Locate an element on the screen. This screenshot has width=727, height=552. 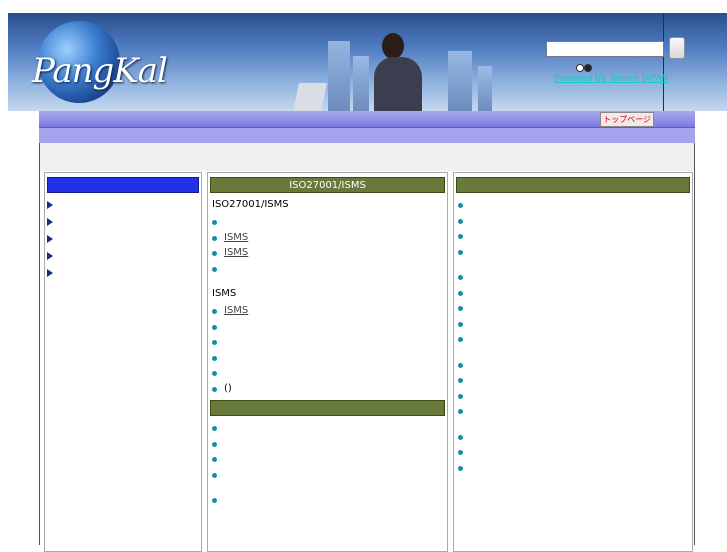
laptop-graphic is located at coordinates (310, 97).